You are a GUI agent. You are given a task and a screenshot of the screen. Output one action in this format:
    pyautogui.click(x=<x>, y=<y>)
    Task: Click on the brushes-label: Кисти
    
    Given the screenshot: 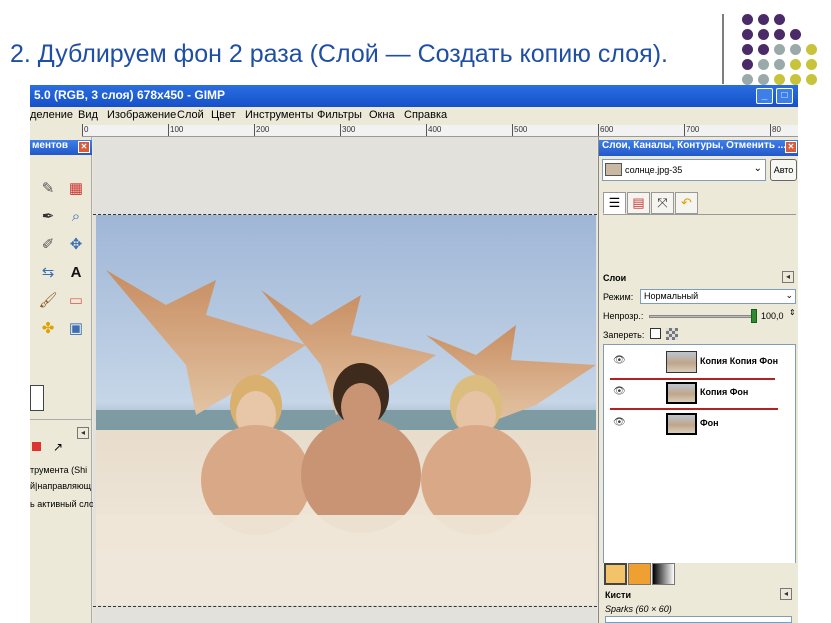 What is the action you would take?
    pyautogui.click(x=618, y=595)
    